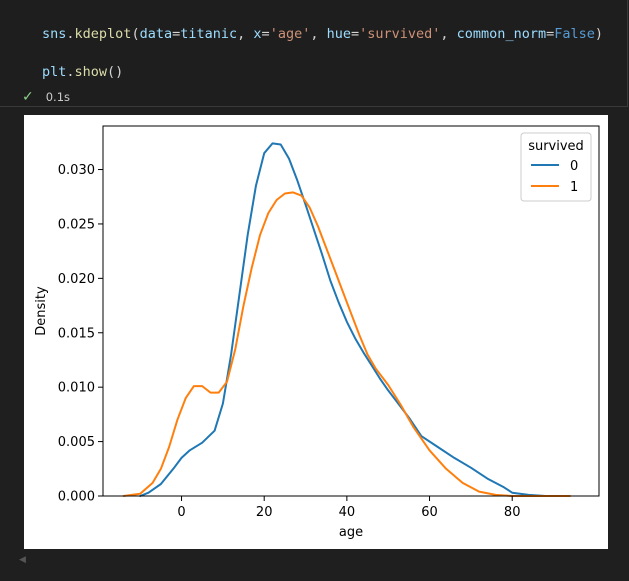  Describe the element at coordinates (574, 166) in the screenshot. I see `legend-label-0: 0` at that location.